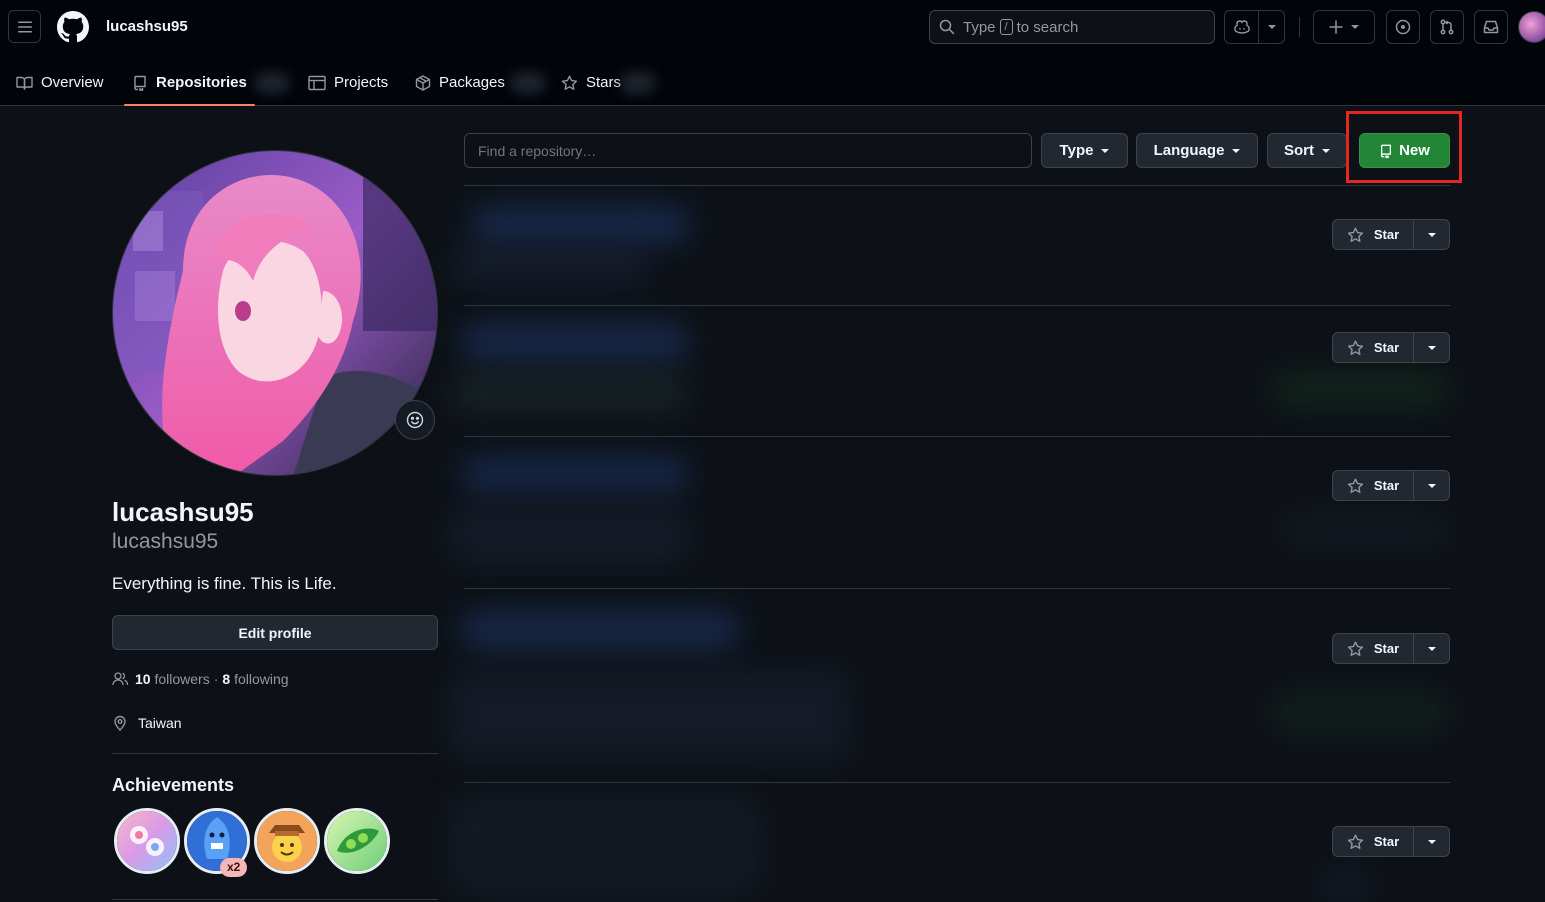  Describe the element at coordinates (287, 841) in the screenshot. I see `achievement-badge-quickdraw` at that location.